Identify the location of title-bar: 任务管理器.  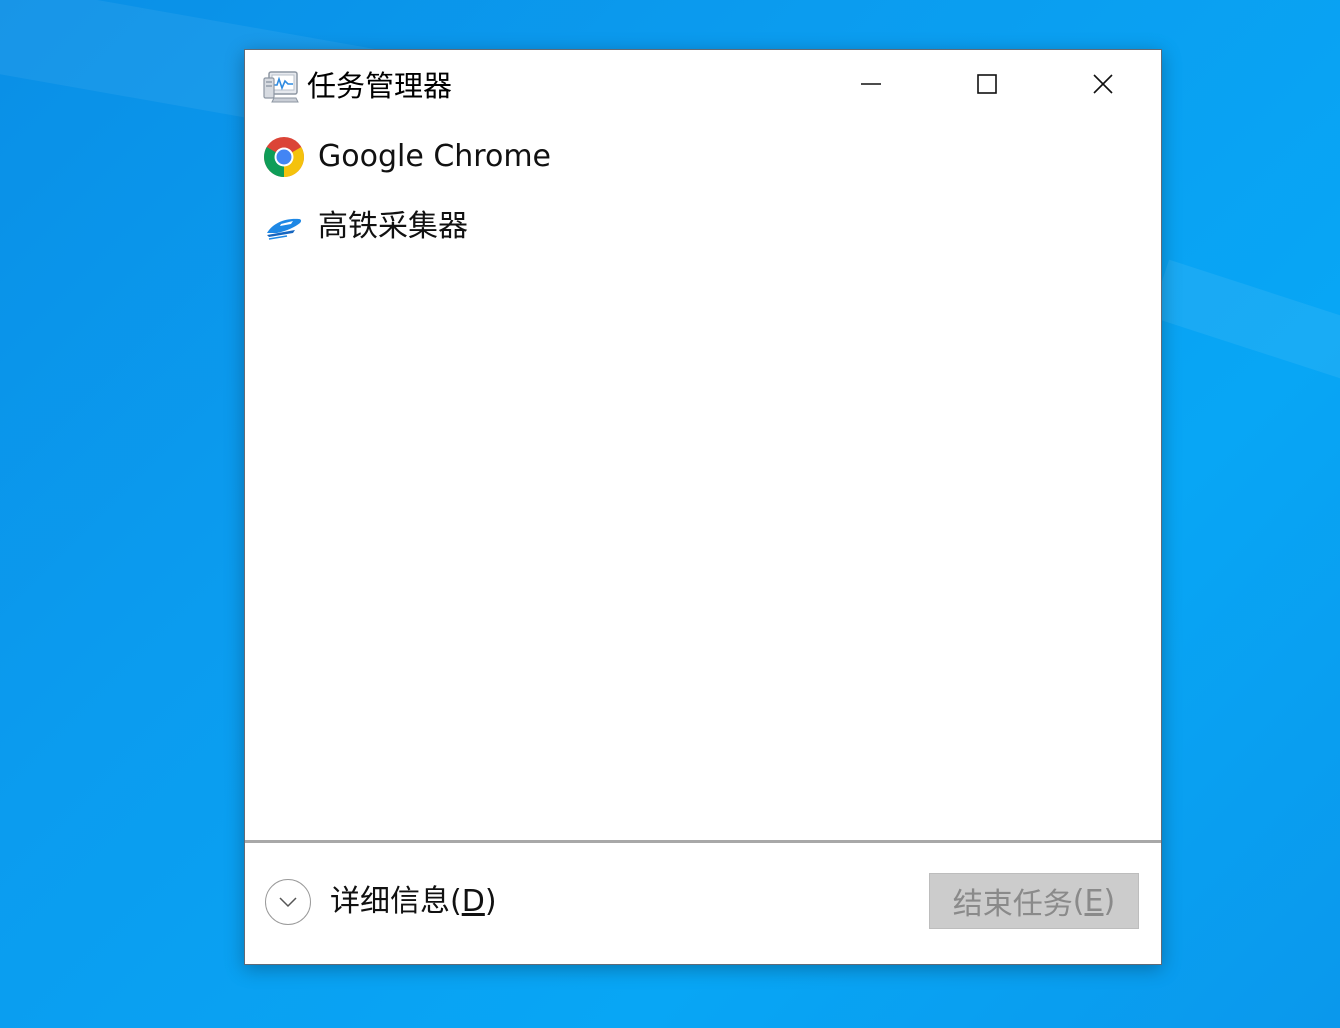
(703, 86).